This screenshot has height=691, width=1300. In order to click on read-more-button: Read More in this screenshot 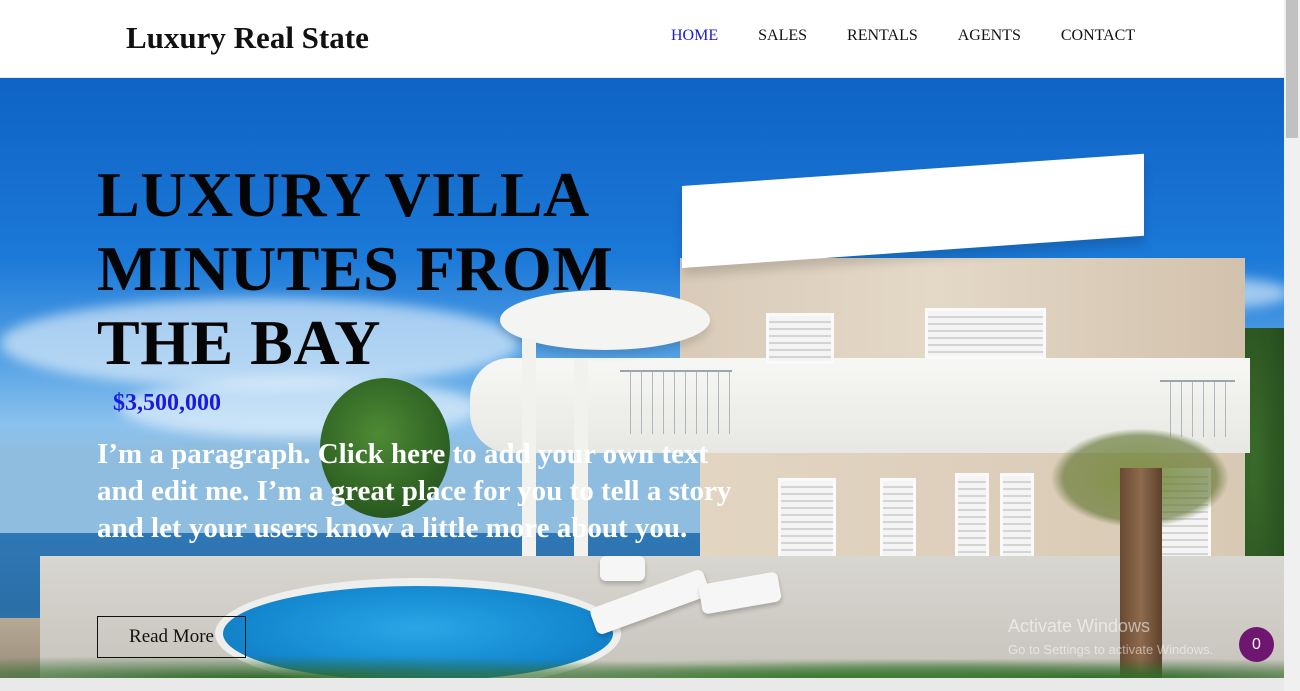, I will do `click(171, 637)`.